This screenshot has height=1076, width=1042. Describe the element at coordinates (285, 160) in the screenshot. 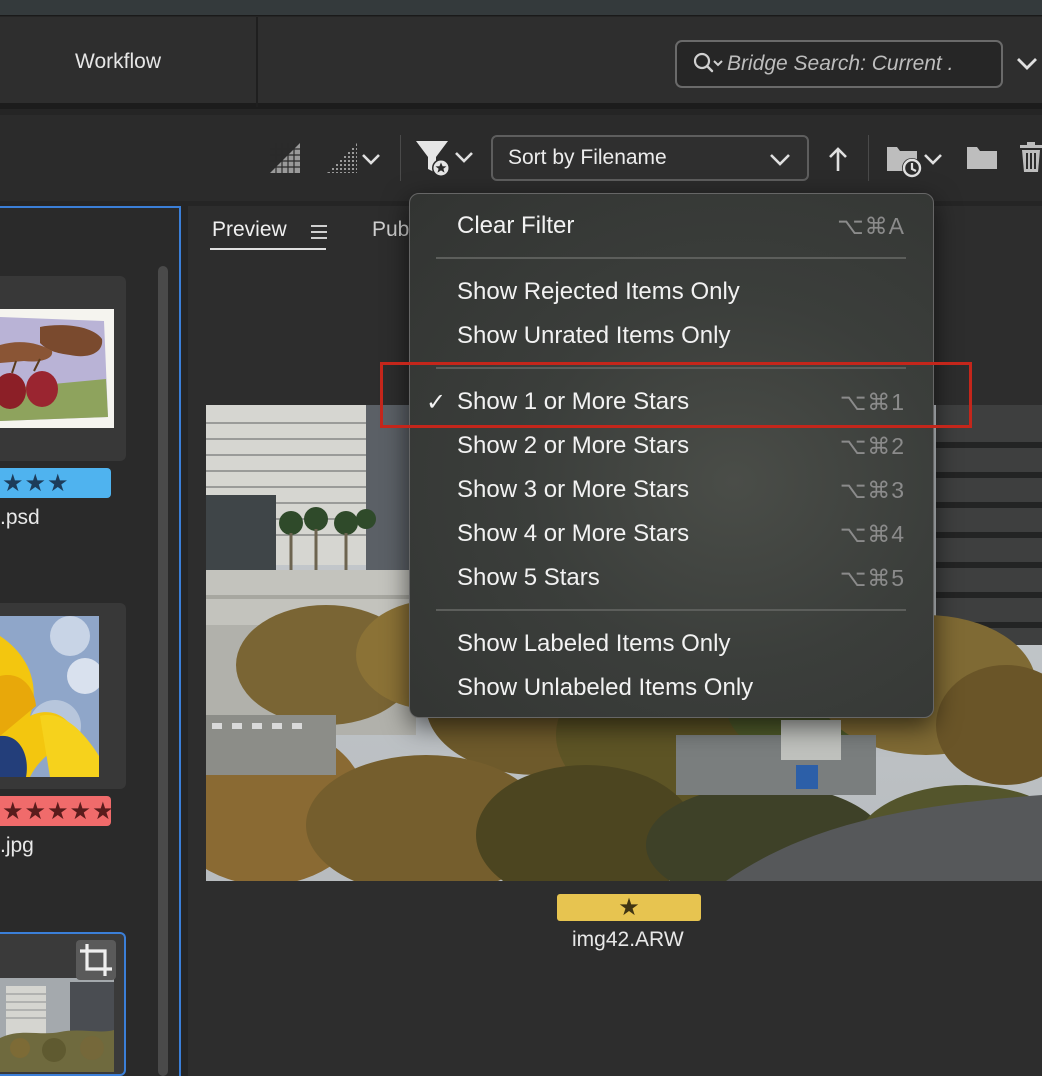

I see `quality-icon` at that location.